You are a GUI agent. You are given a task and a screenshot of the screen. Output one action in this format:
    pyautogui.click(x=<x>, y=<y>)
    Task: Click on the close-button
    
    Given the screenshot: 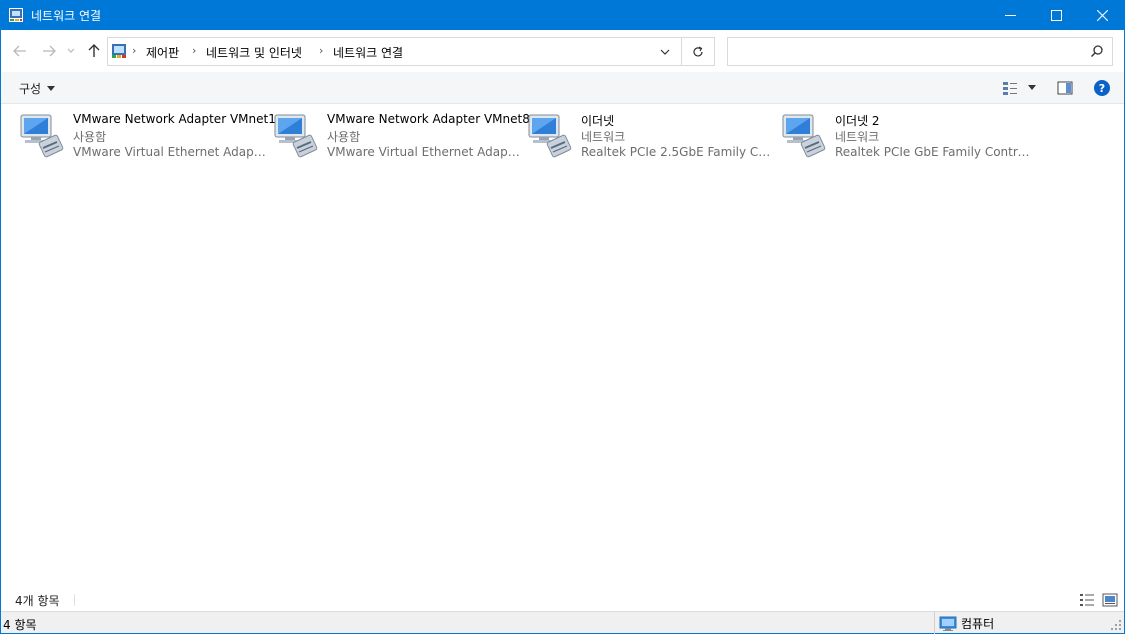 What is the action you would take?
    pyautogui.click(x=1102, y=15)
    